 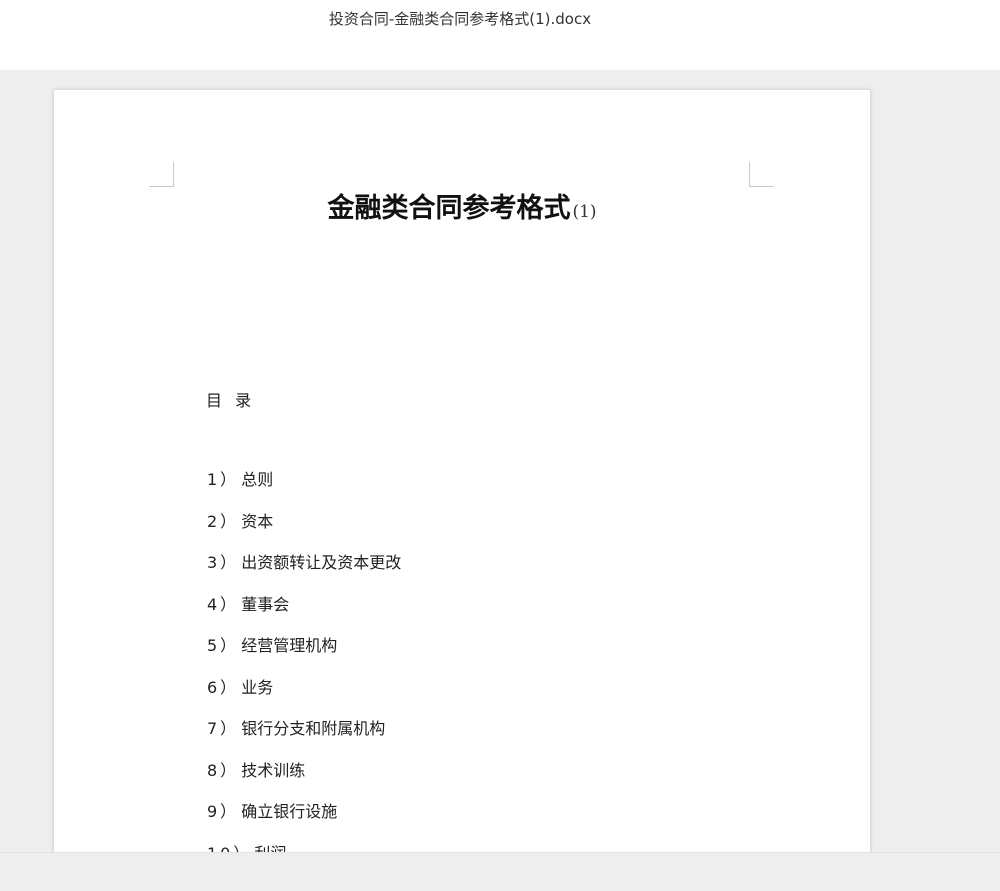 I want to click on toc-item: 3） 出资额转让及资本更改, so click(x=304, y=574).